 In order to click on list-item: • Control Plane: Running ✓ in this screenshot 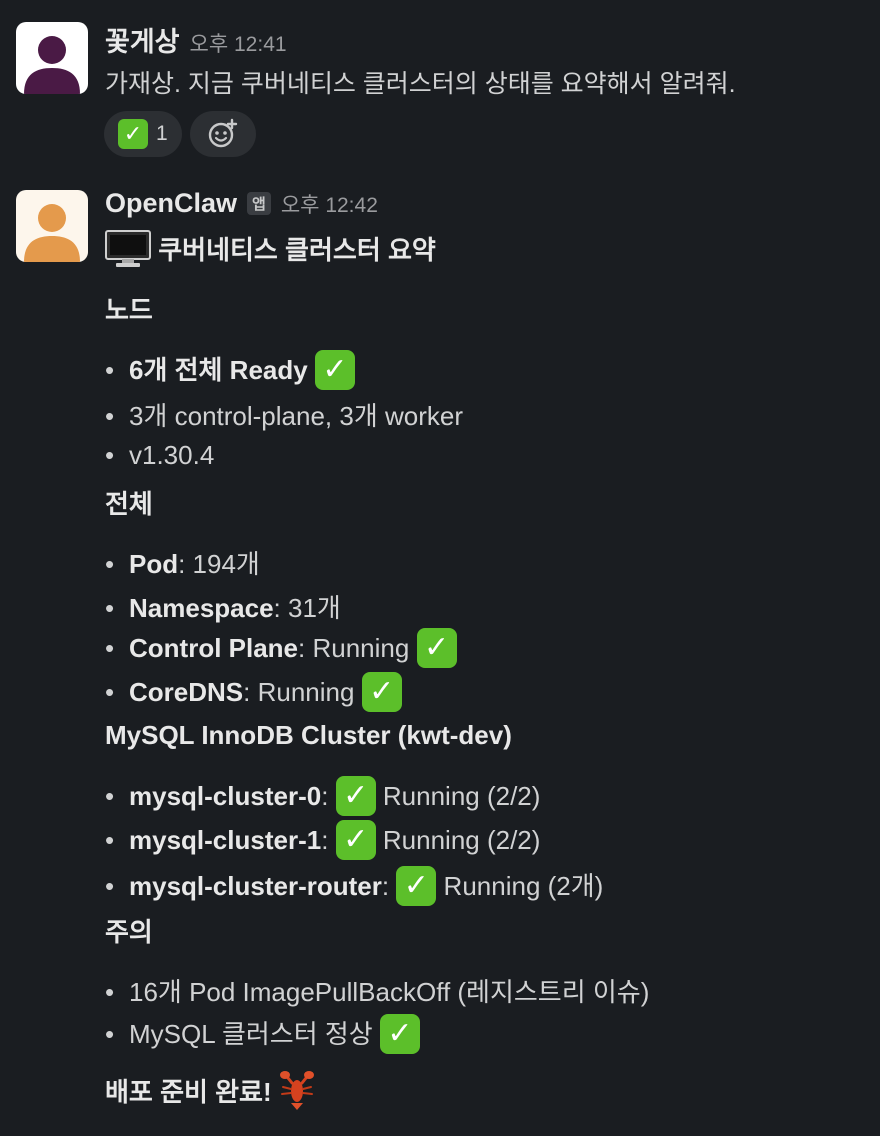, I will do `click(281, 649)`.